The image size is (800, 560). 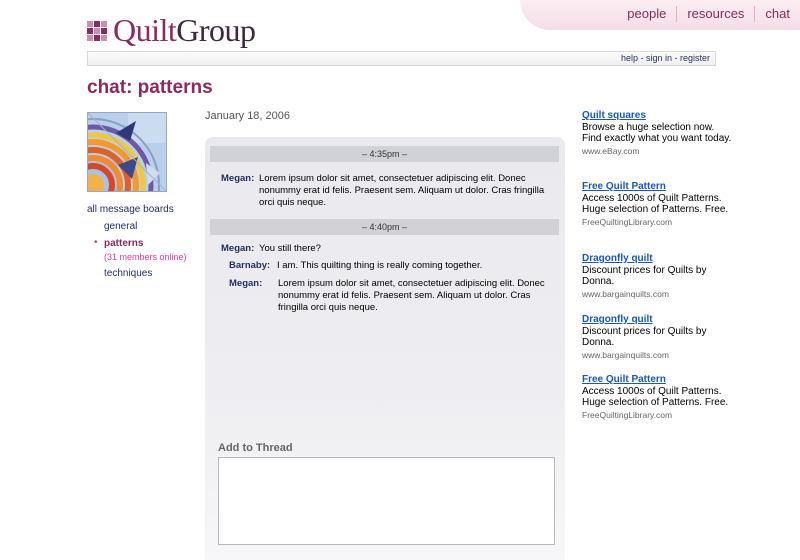 What do you see at coordinates (145, 257) in the screenshot?
I see `members-online-count: (31 members online)` at bounding box center [145, 257].